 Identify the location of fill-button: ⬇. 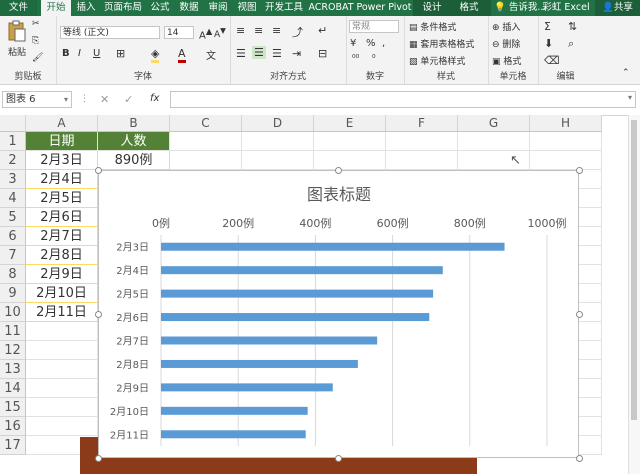
(548, 43).